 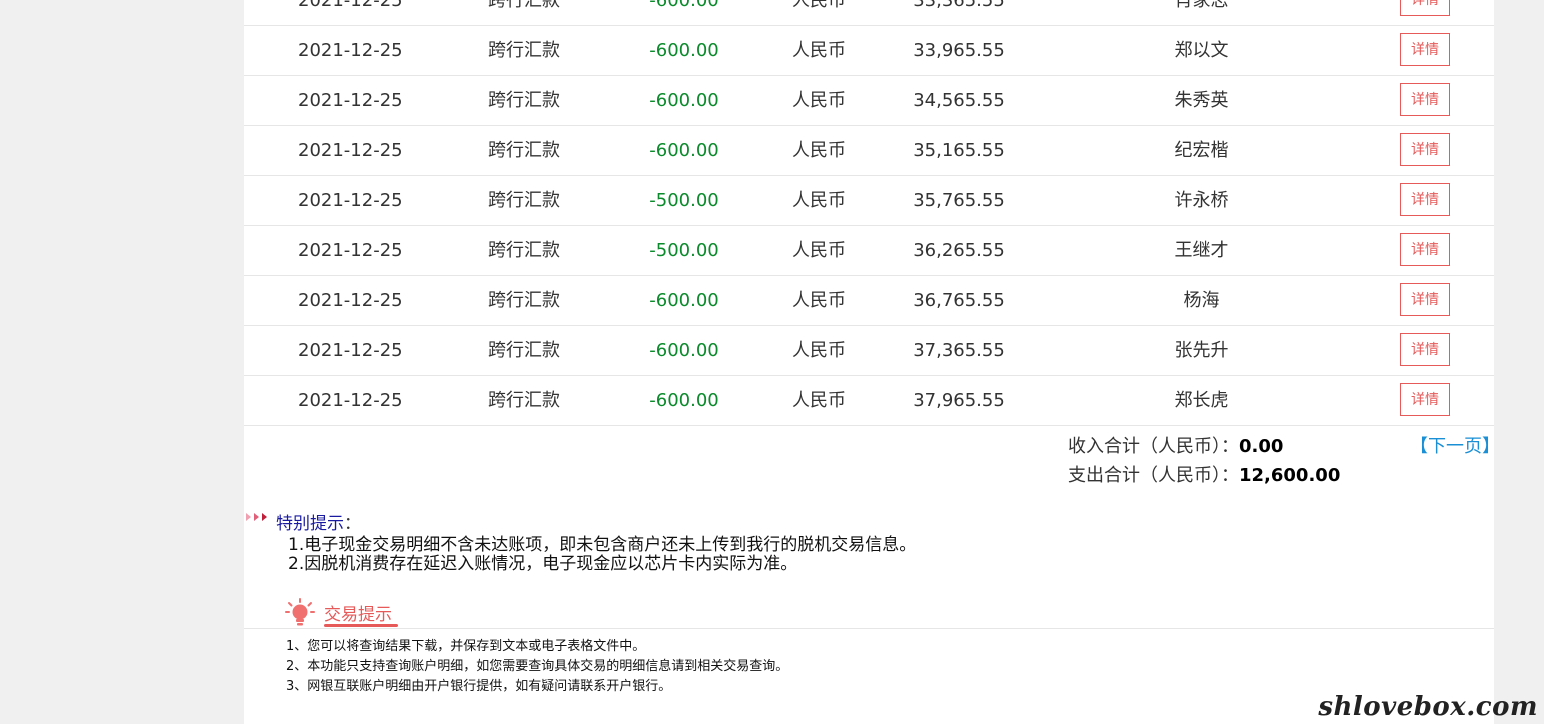 What do you see at coordinates (959, 350) in the screenshot?
I see `balance-cell: 37,365.55` at bounding box center [959, 350].